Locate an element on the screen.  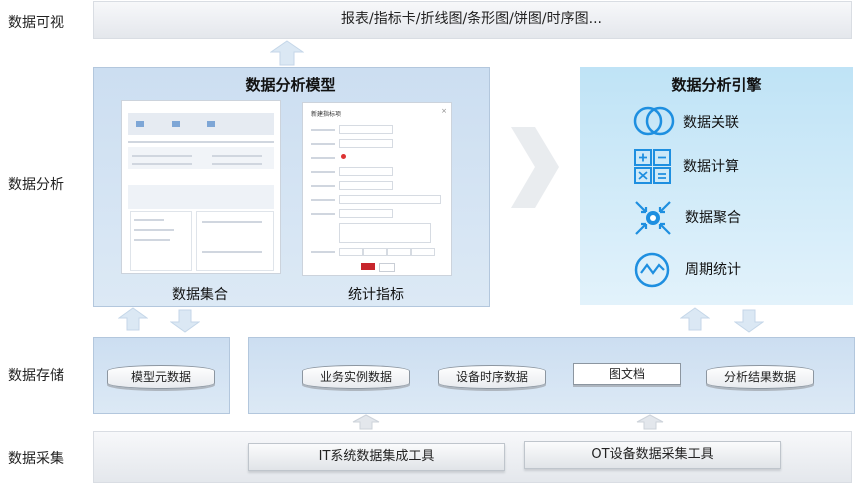
engine-item-association: 数据关联 is located at coordinates (733, 122).